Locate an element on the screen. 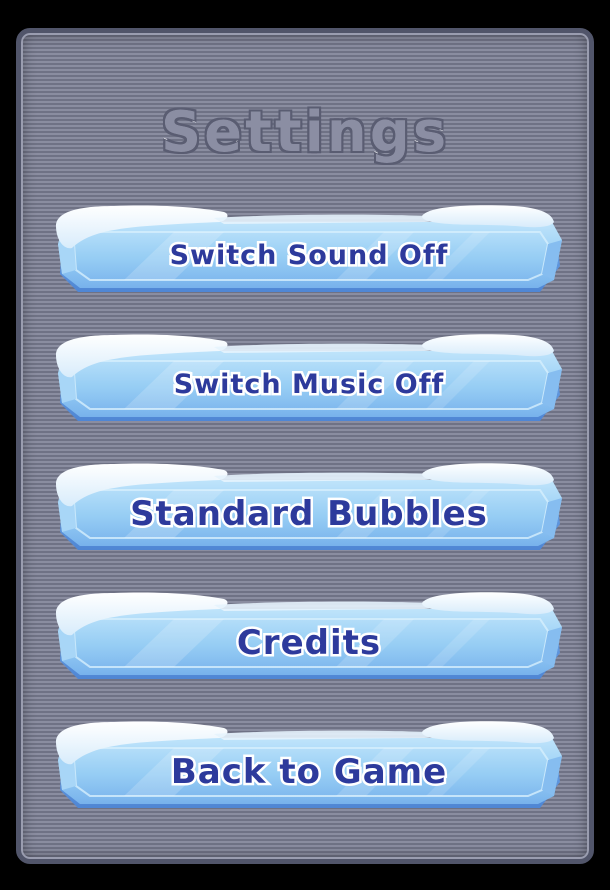 The image size is (610, 890). standard-bubbles-button: Standard Bubbles is located at coordinates (309, 508).